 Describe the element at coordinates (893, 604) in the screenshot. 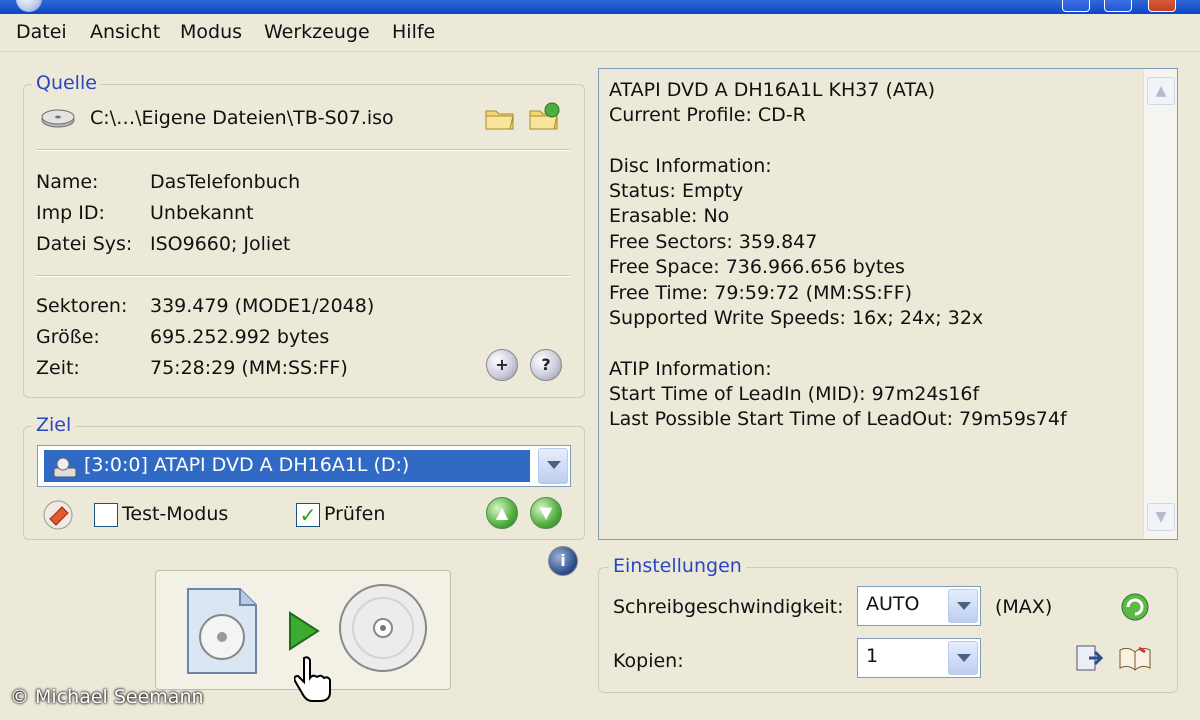

I see `write-speed-value: AUTO` at that location.